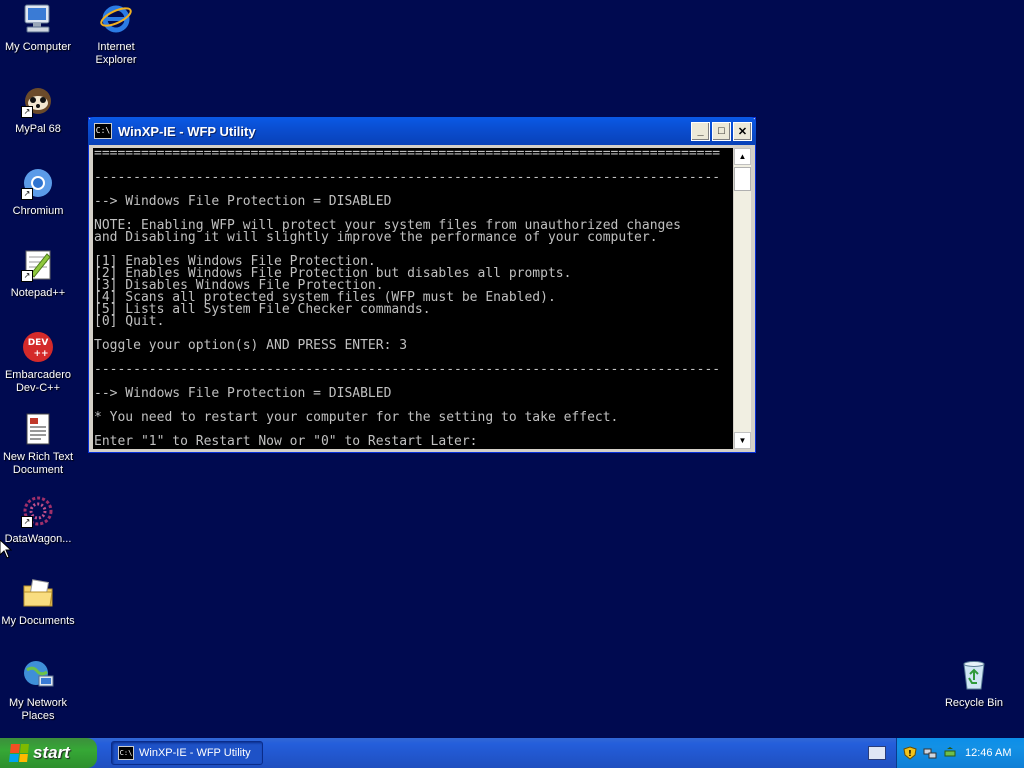  Describe the element at coordinates (38, 101) in the screenshot. I see `mypal-icon: ↗` at that location.